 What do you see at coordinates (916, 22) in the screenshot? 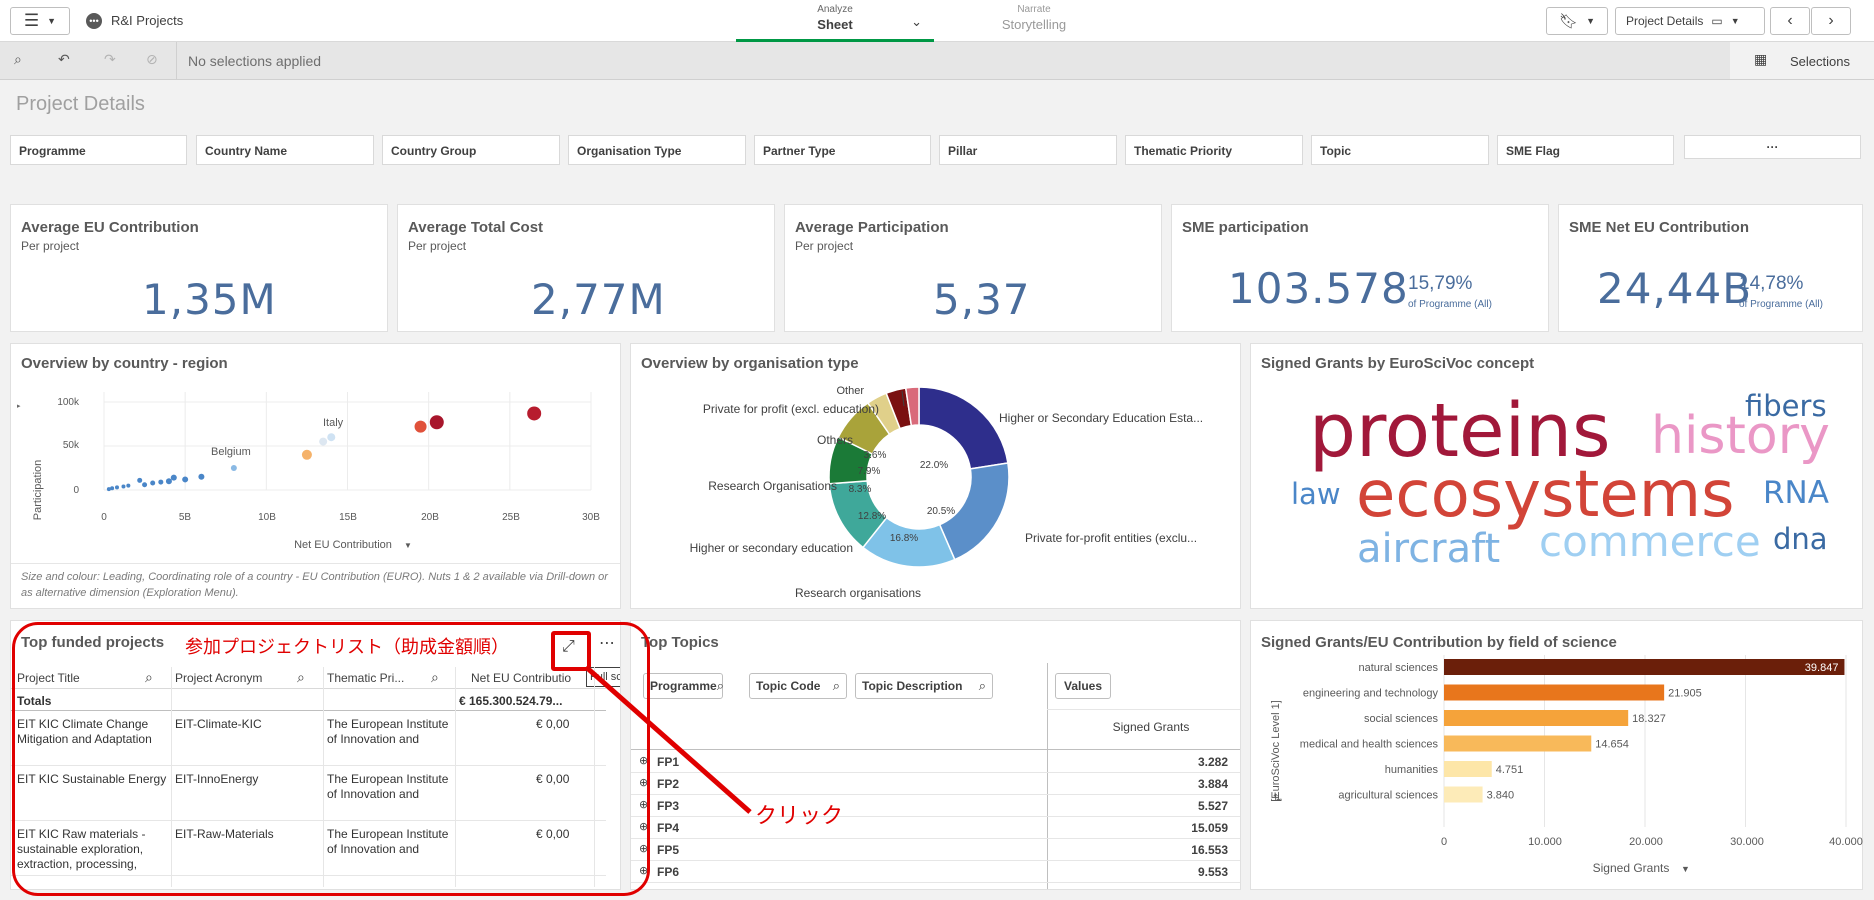
I see `chevron-down-icon: ⌄` at bounding box center [916, 22].